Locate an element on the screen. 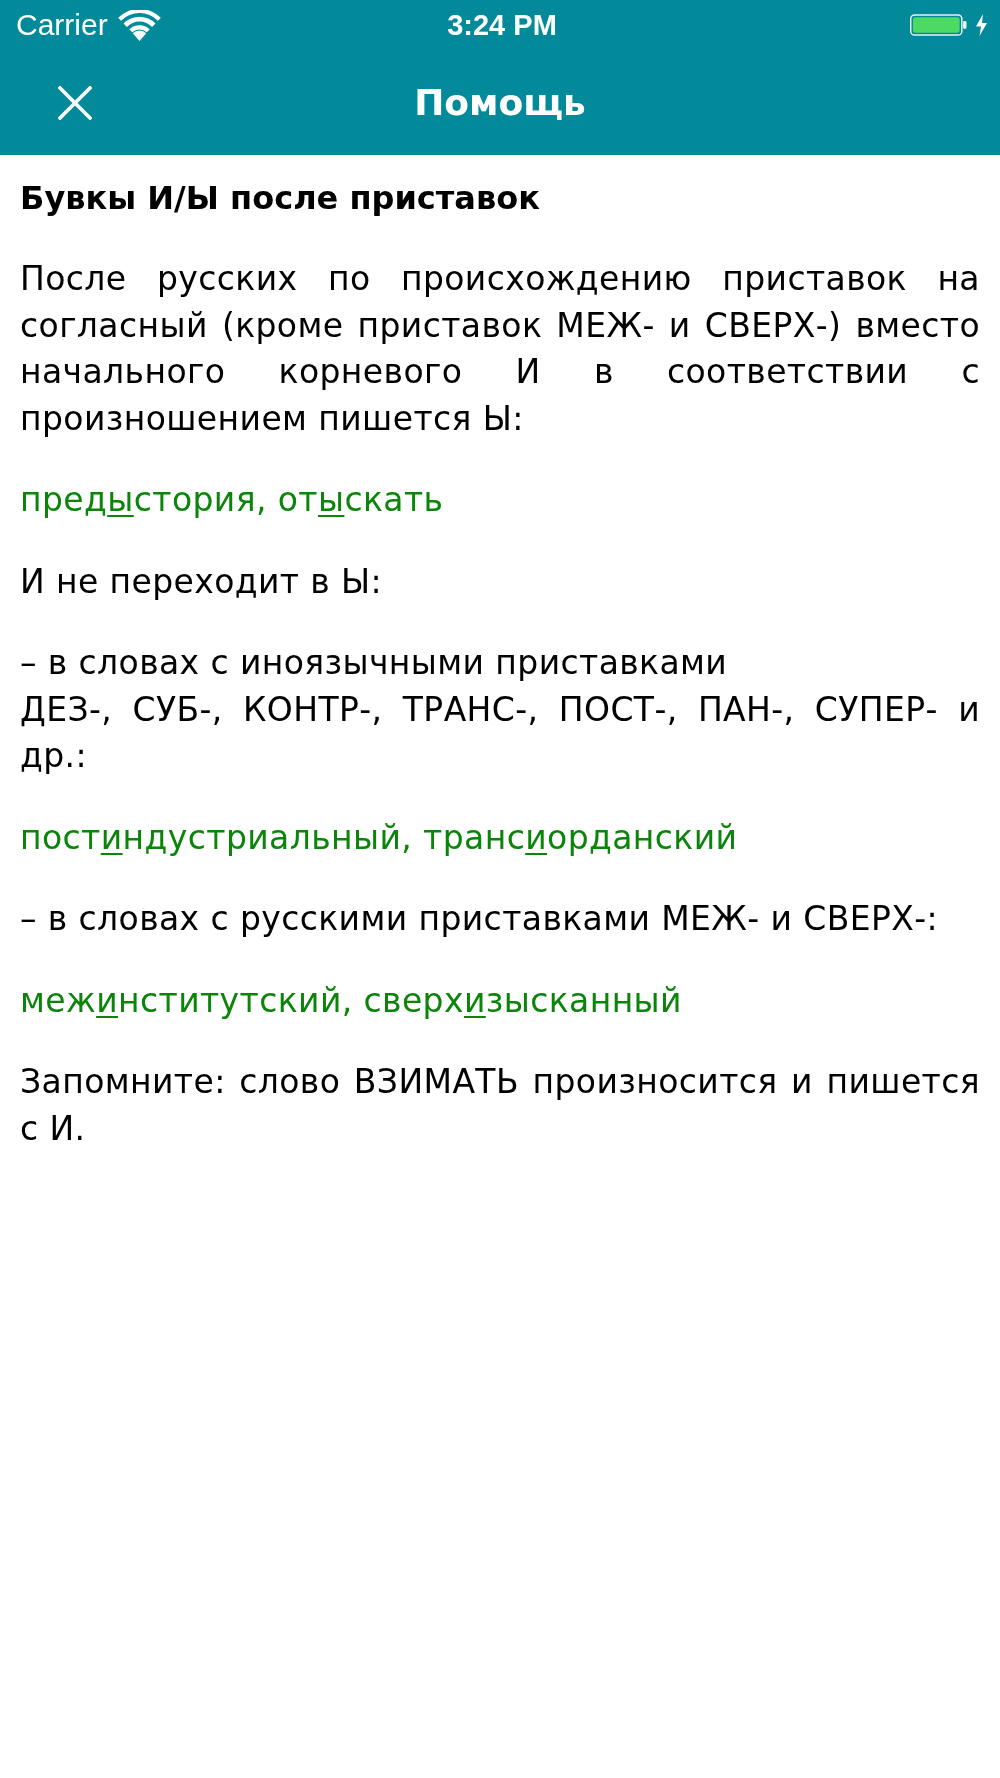  article-title: Бувкы И/Ы после приставок is located at coordinates (280, 198).